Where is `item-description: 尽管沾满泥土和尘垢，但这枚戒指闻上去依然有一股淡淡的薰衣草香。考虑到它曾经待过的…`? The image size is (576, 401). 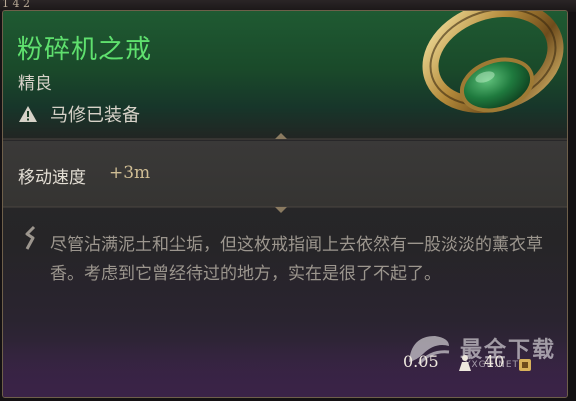
item-description: 尽管沾满泥土和尘垢，但这枚戒指闻上去依然有一股淡淡的薰衣草香。考虑到它曾经待过的… is located at coordinates (296, 259).